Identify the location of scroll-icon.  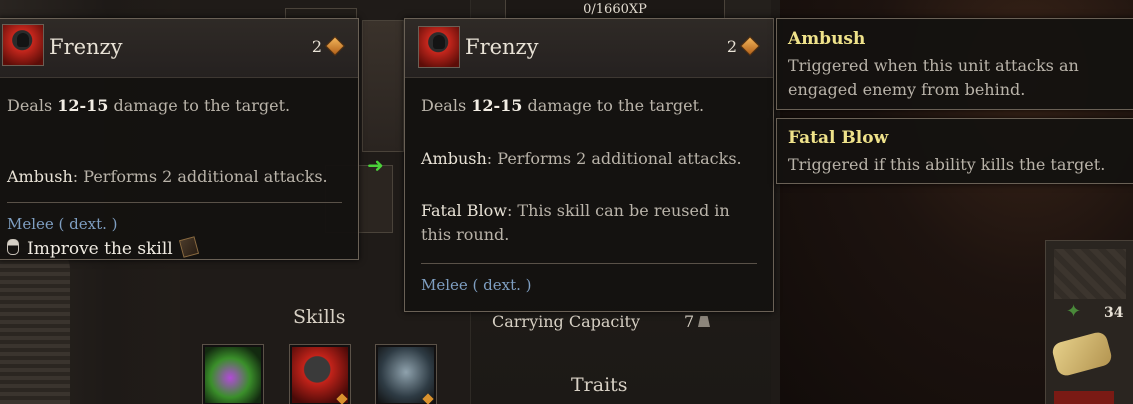
(1082, 354).